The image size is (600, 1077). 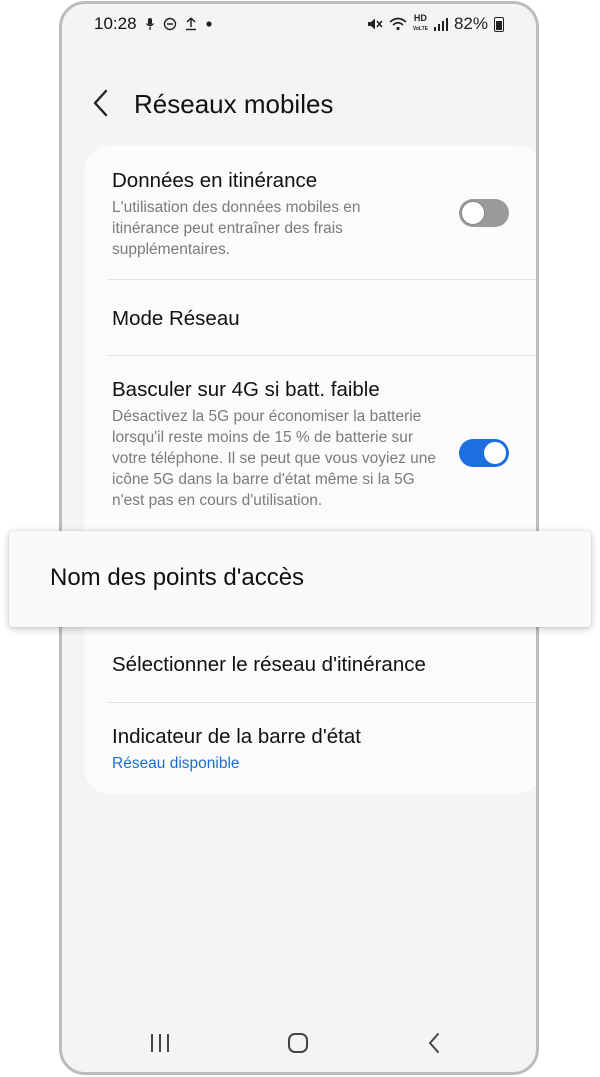 I want to click on status-time: 10:28, so click(x=115, y=23).